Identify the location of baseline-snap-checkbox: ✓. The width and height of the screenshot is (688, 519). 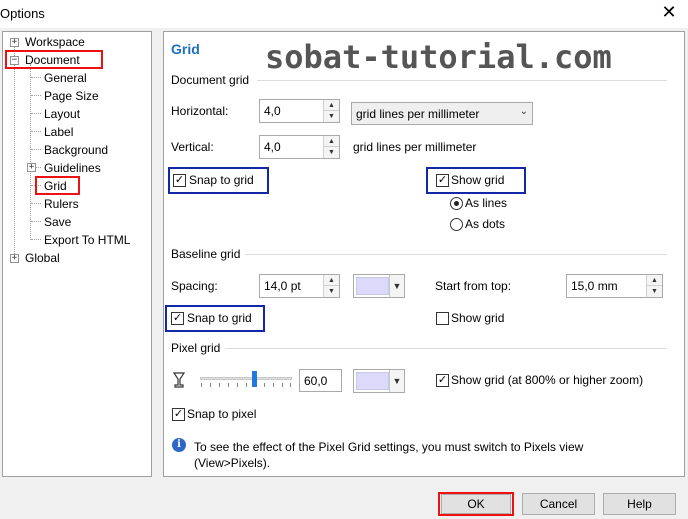
(177, 318).